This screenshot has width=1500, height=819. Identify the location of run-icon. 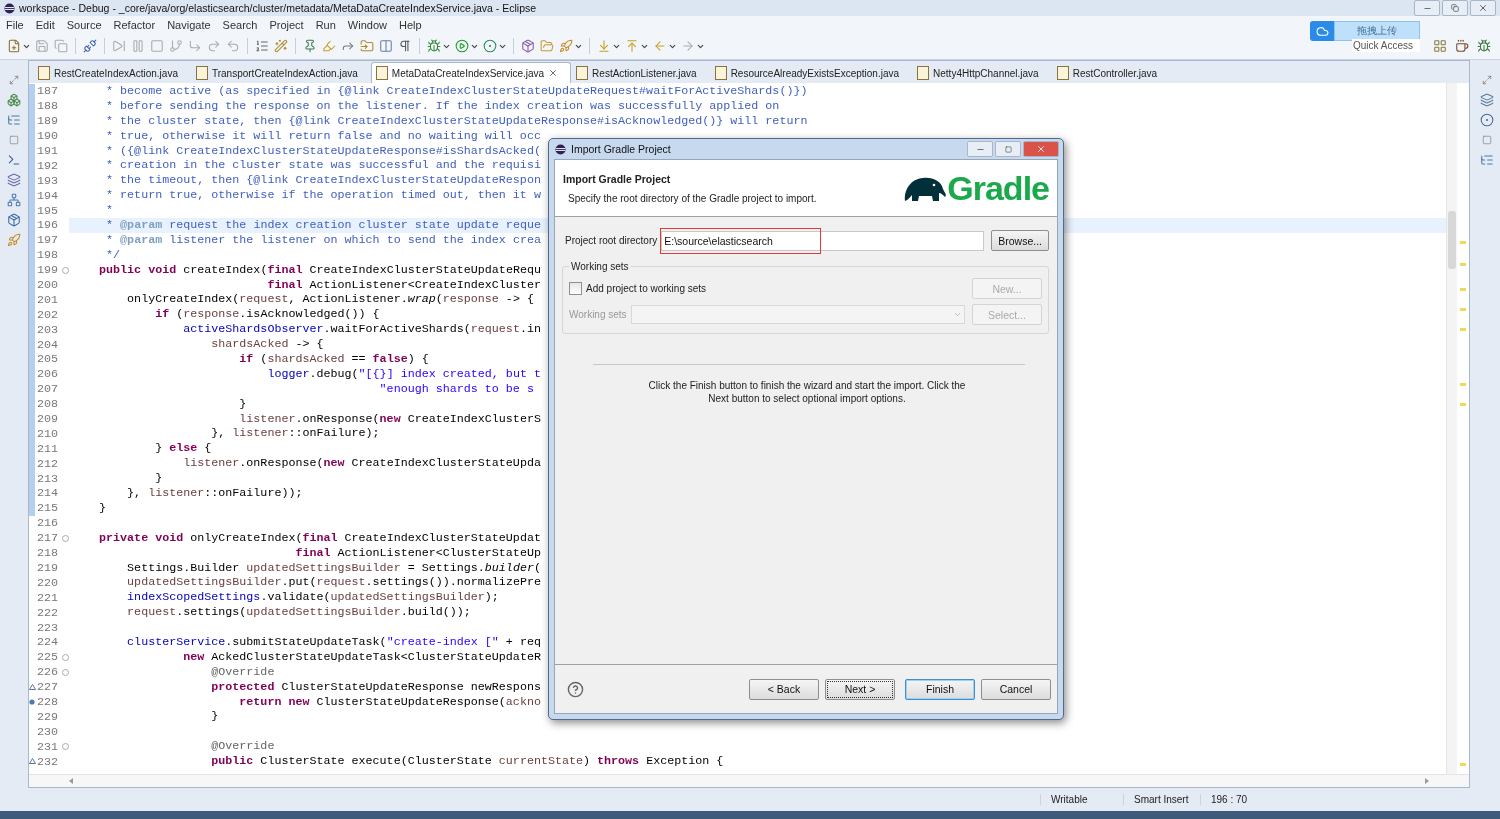
(462, 46).